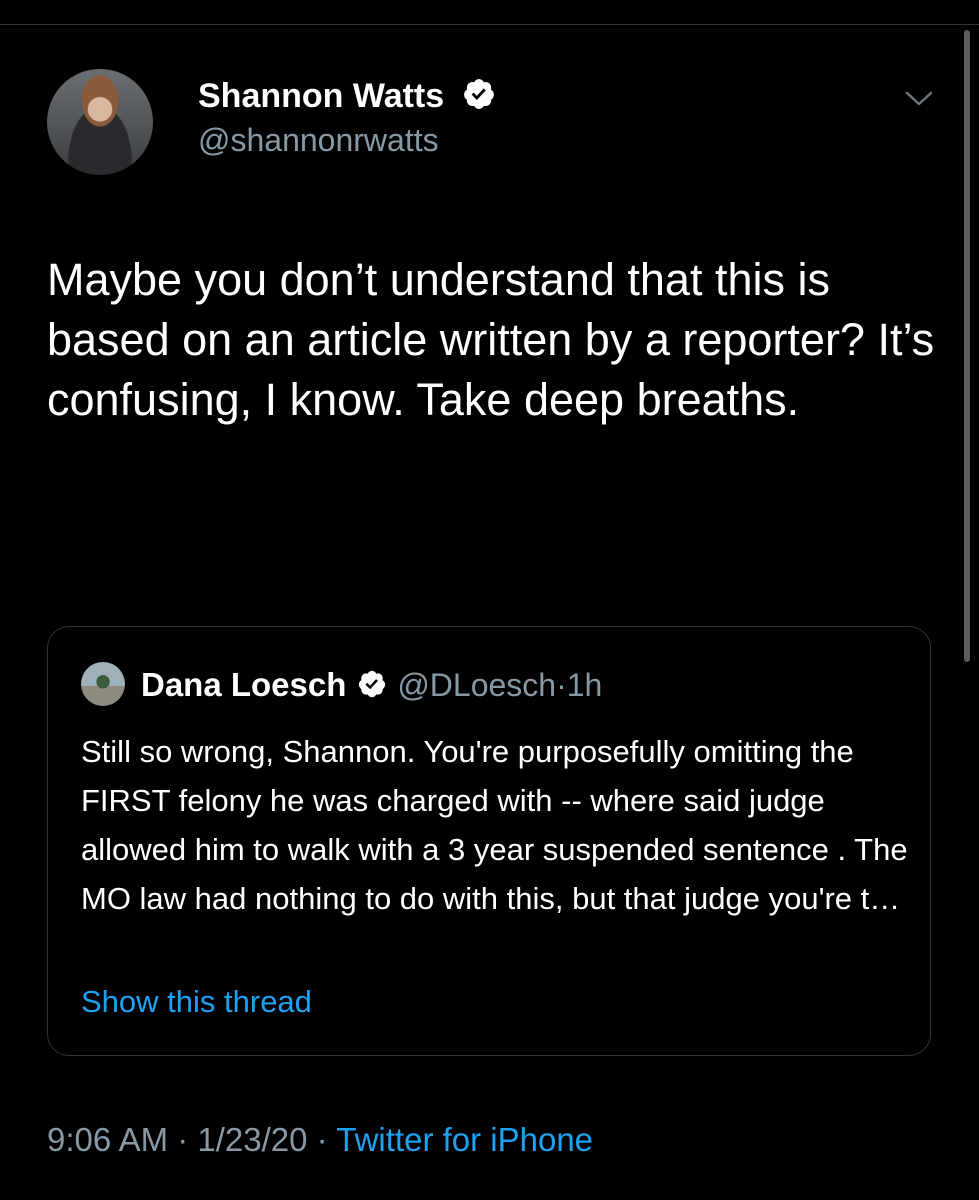 This screenshot has width=979, height=1200. I want to click on top-divider, so click(489, 24).